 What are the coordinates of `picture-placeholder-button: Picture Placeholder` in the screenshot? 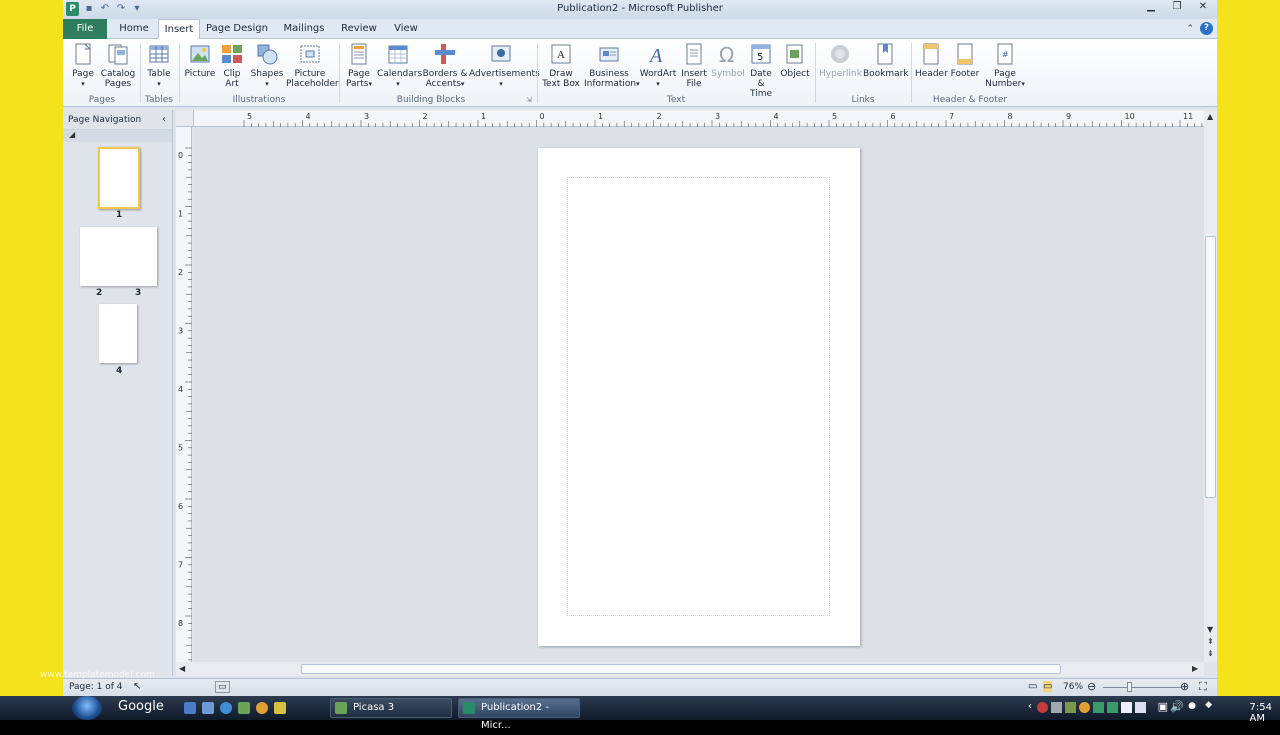 It's located at (312, 65).